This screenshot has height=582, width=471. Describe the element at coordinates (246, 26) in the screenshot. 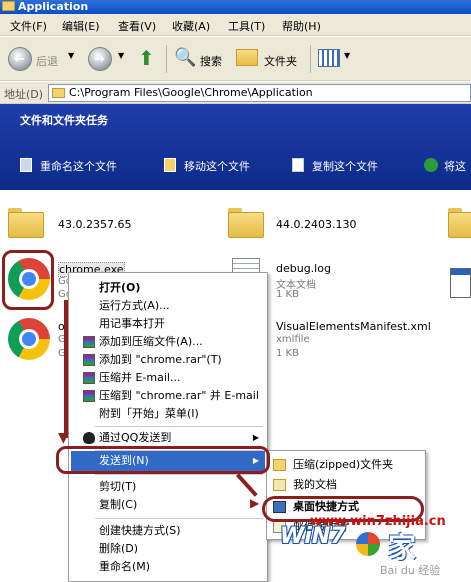

I see `menu-tools: 工具(T)` at that location.